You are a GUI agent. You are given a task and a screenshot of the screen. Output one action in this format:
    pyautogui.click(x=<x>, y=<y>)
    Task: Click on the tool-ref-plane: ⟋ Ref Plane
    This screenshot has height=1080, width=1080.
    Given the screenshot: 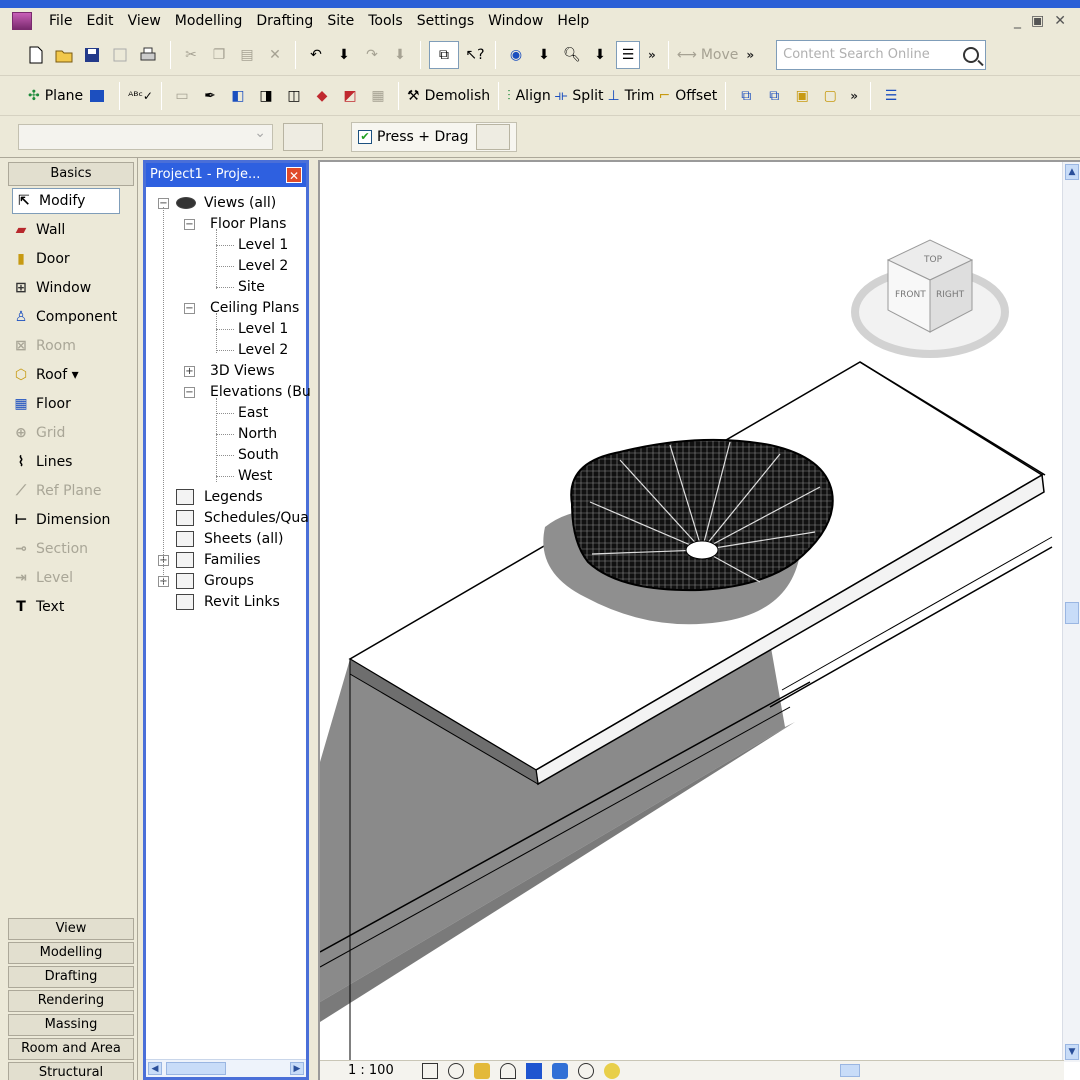 What is the action you would take?
    pyautogui.click(x=73, y=491)
    